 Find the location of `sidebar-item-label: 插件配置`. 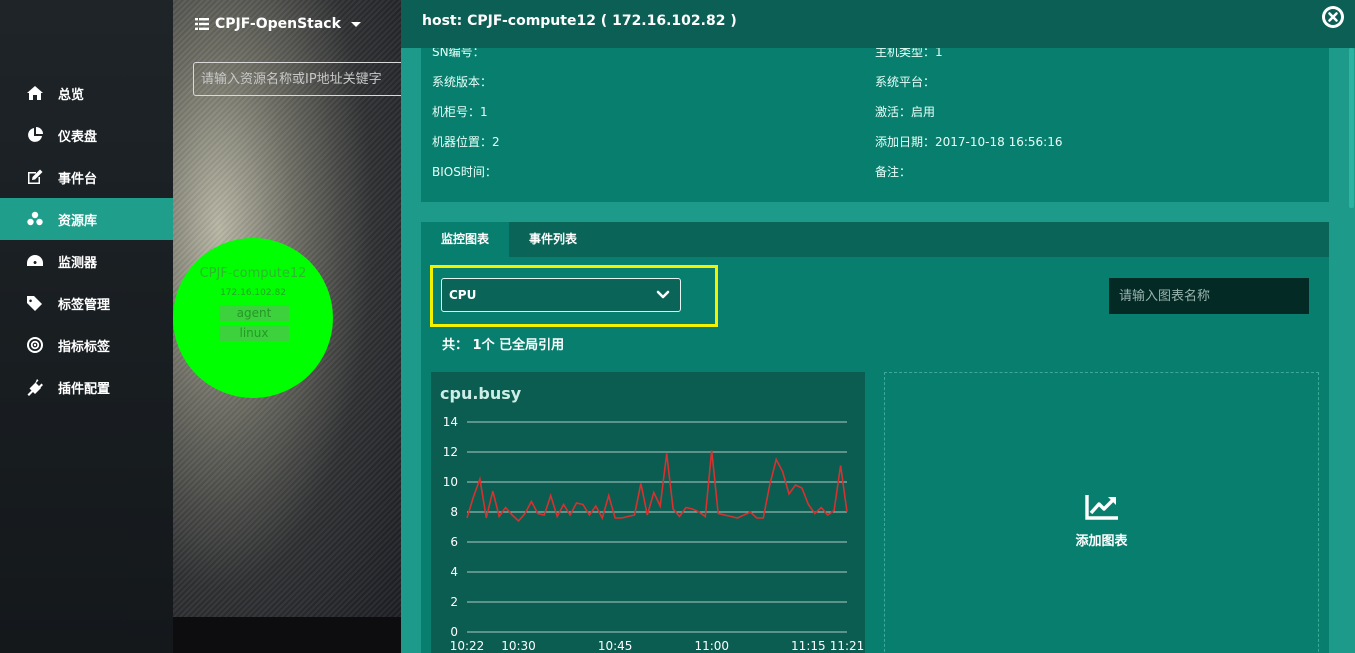

sidebar-item-label: 插件配置 is located at coordinates (84, 389).